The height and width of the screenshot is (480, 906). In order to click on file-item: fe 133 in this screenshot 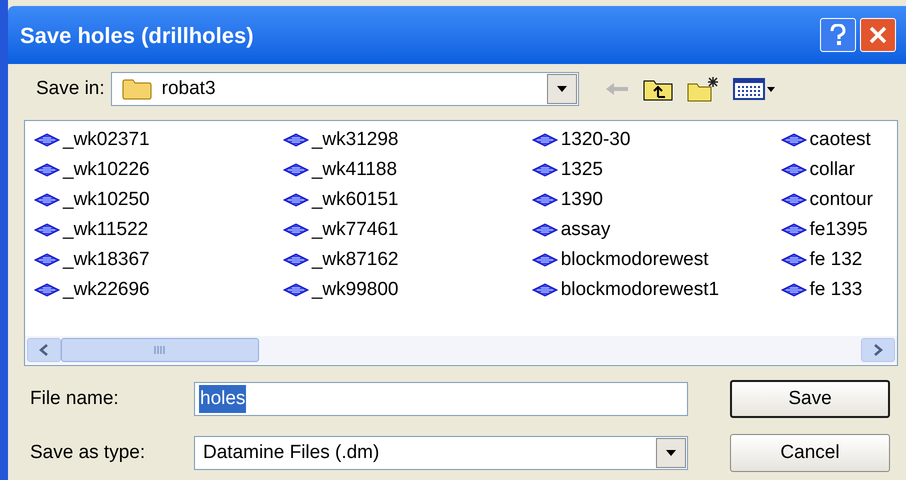, I will do `click(838, 290)`.